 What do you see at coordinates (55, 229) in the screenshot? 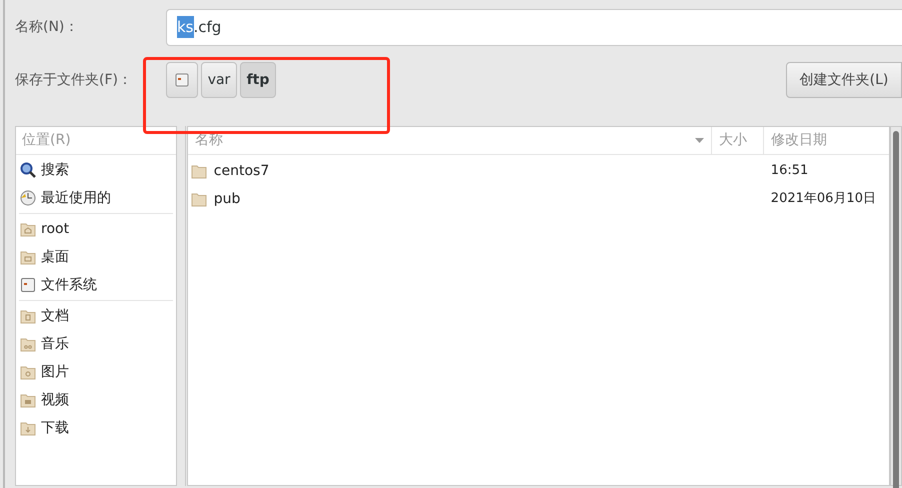
I see `place-item: root` at bounding box center [55, 229].